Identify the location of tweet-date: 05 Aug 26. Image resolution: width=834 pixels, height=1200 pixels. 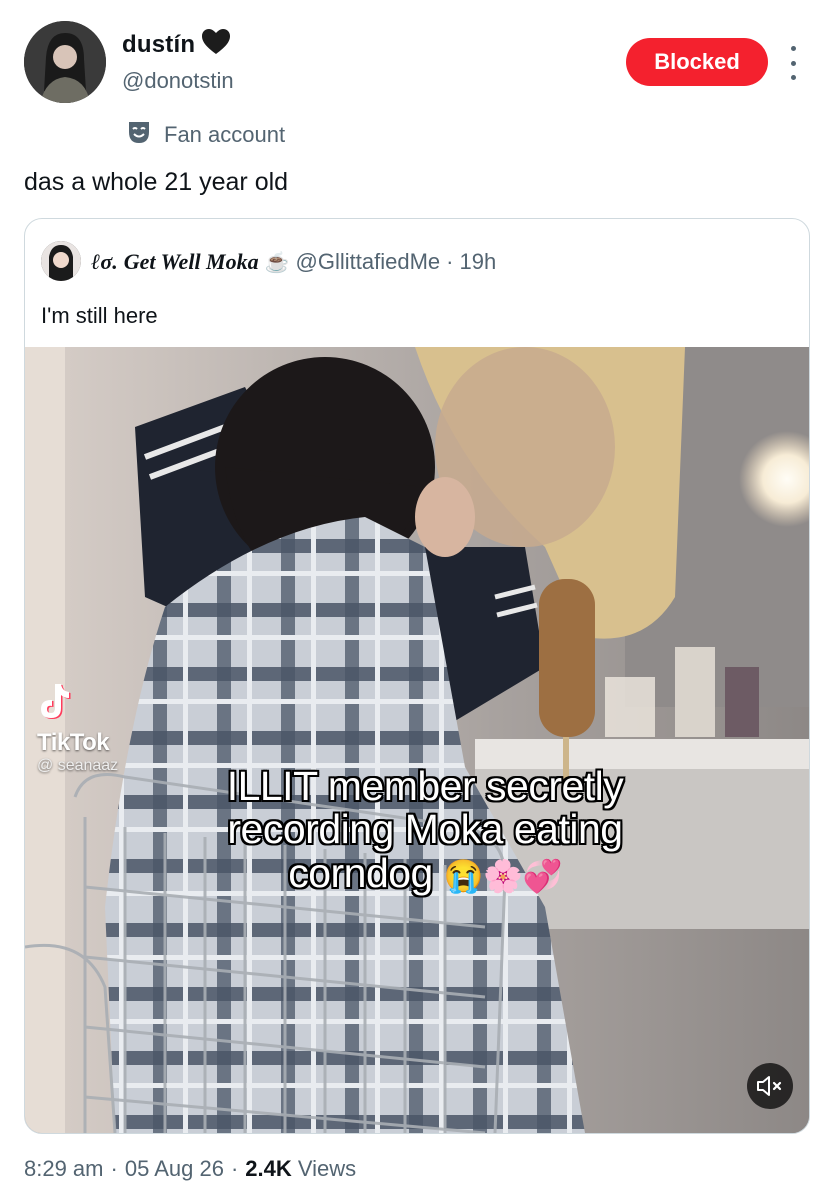
(174, 1169).